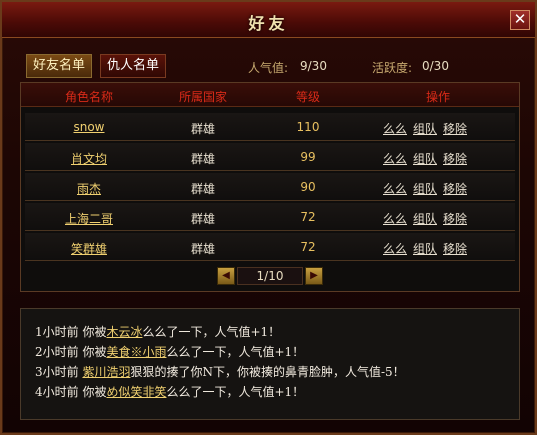  Describe the element at coordinates (71, 352) in the screenshot. I see `log-time-text: 2小时前 你被` at that location.